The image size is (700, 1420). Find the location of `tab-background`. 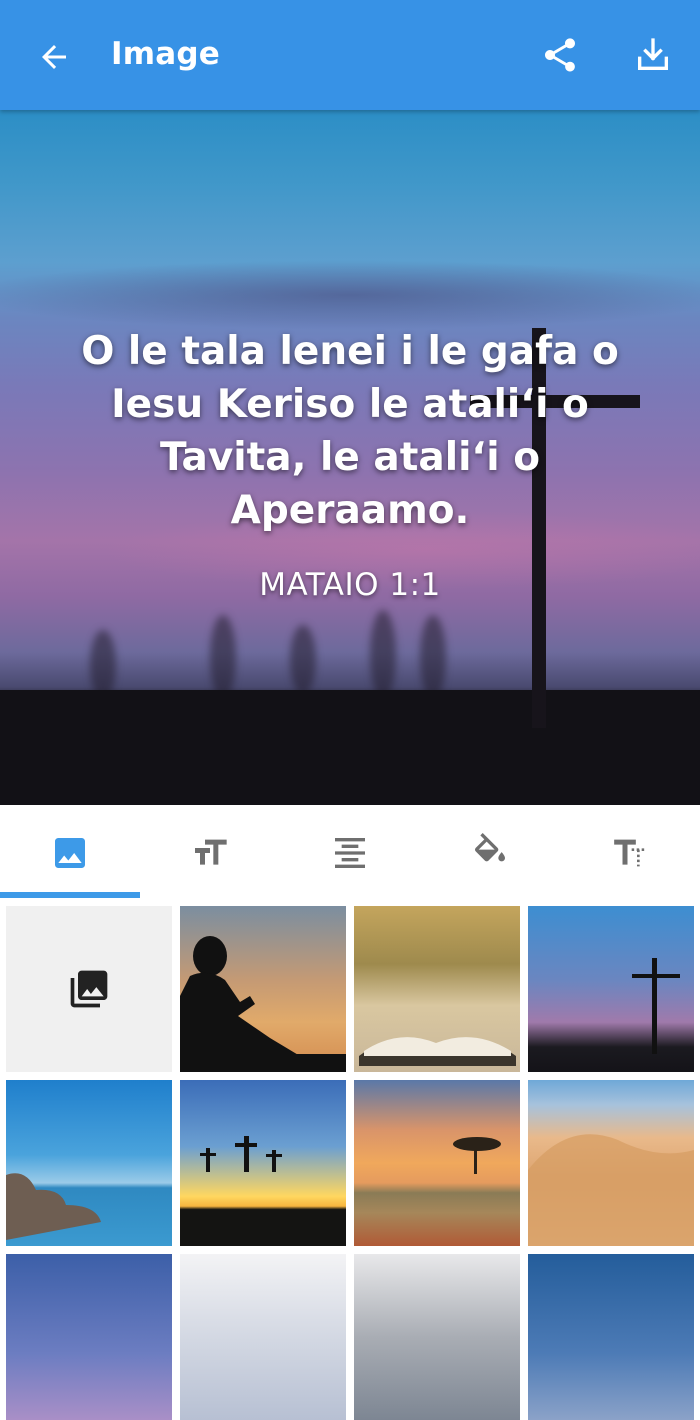

tab-background is located at coordinates (70, 852).